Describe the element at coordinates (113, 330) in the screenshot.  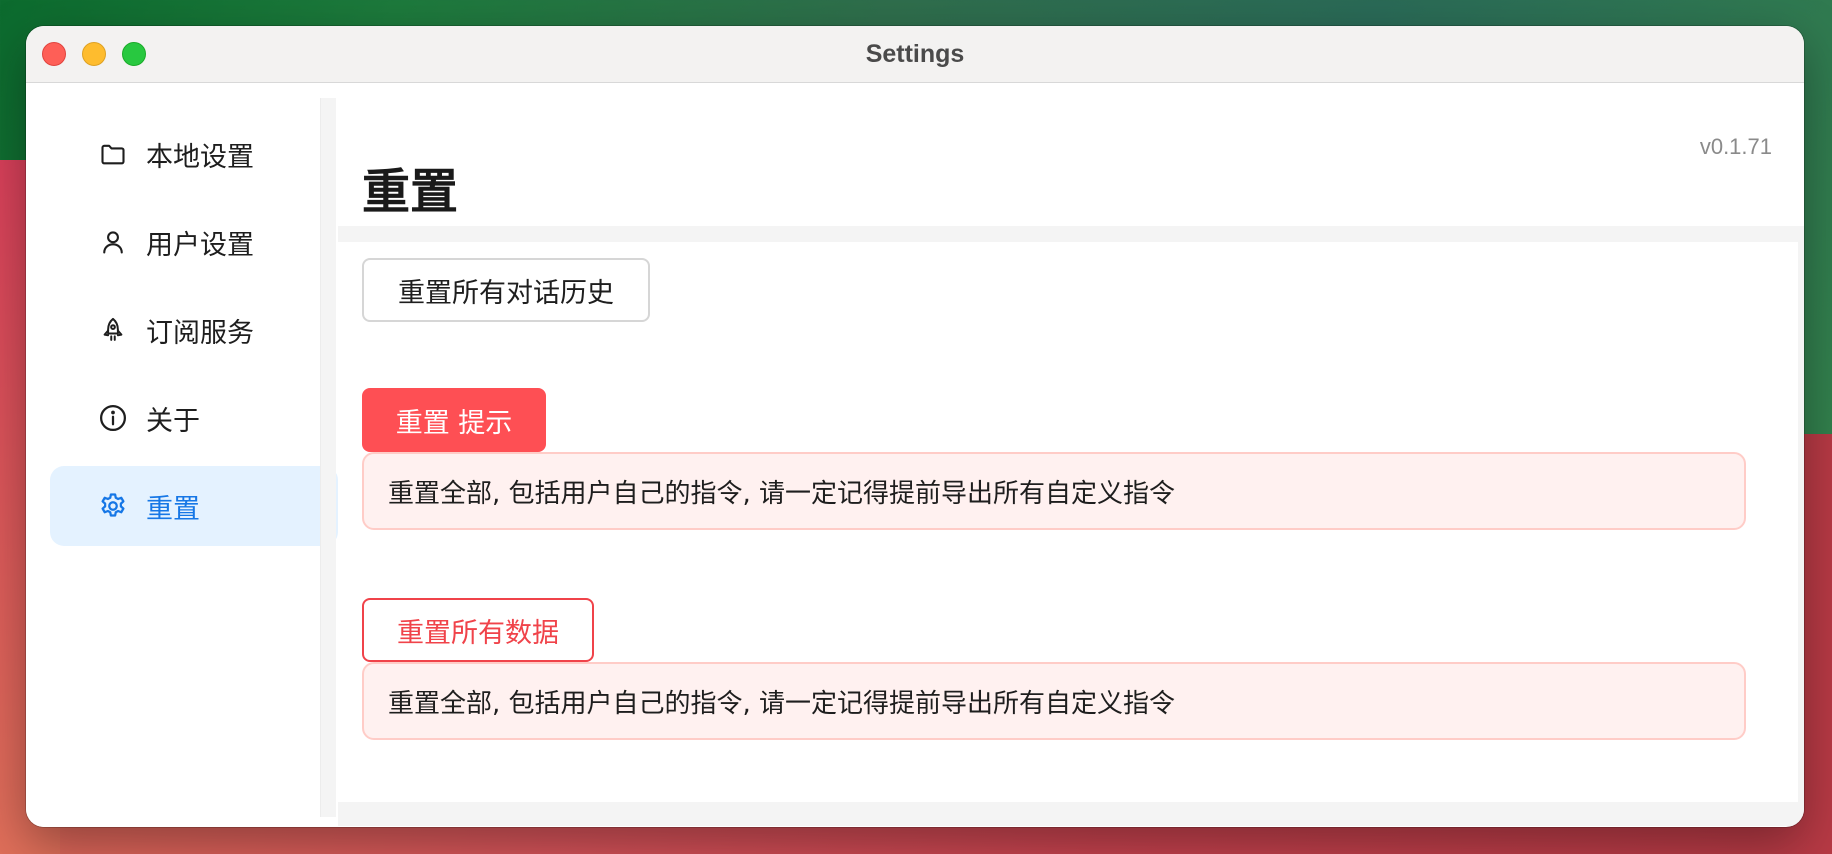
I see `rocket-icon` at that location.